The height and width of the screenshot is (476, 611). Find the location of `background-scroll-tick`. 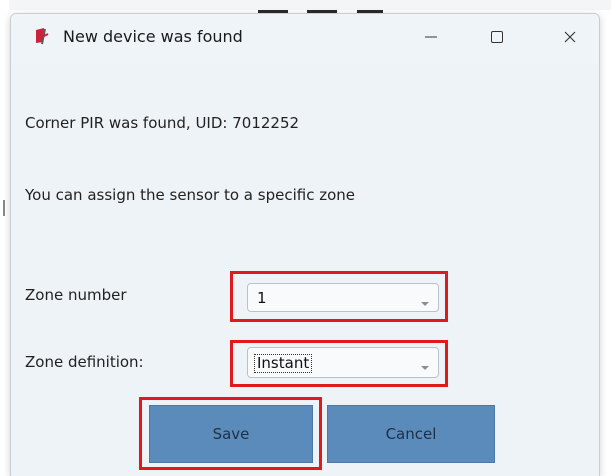

background-scroll-tick is located at coordinates (4, 208).